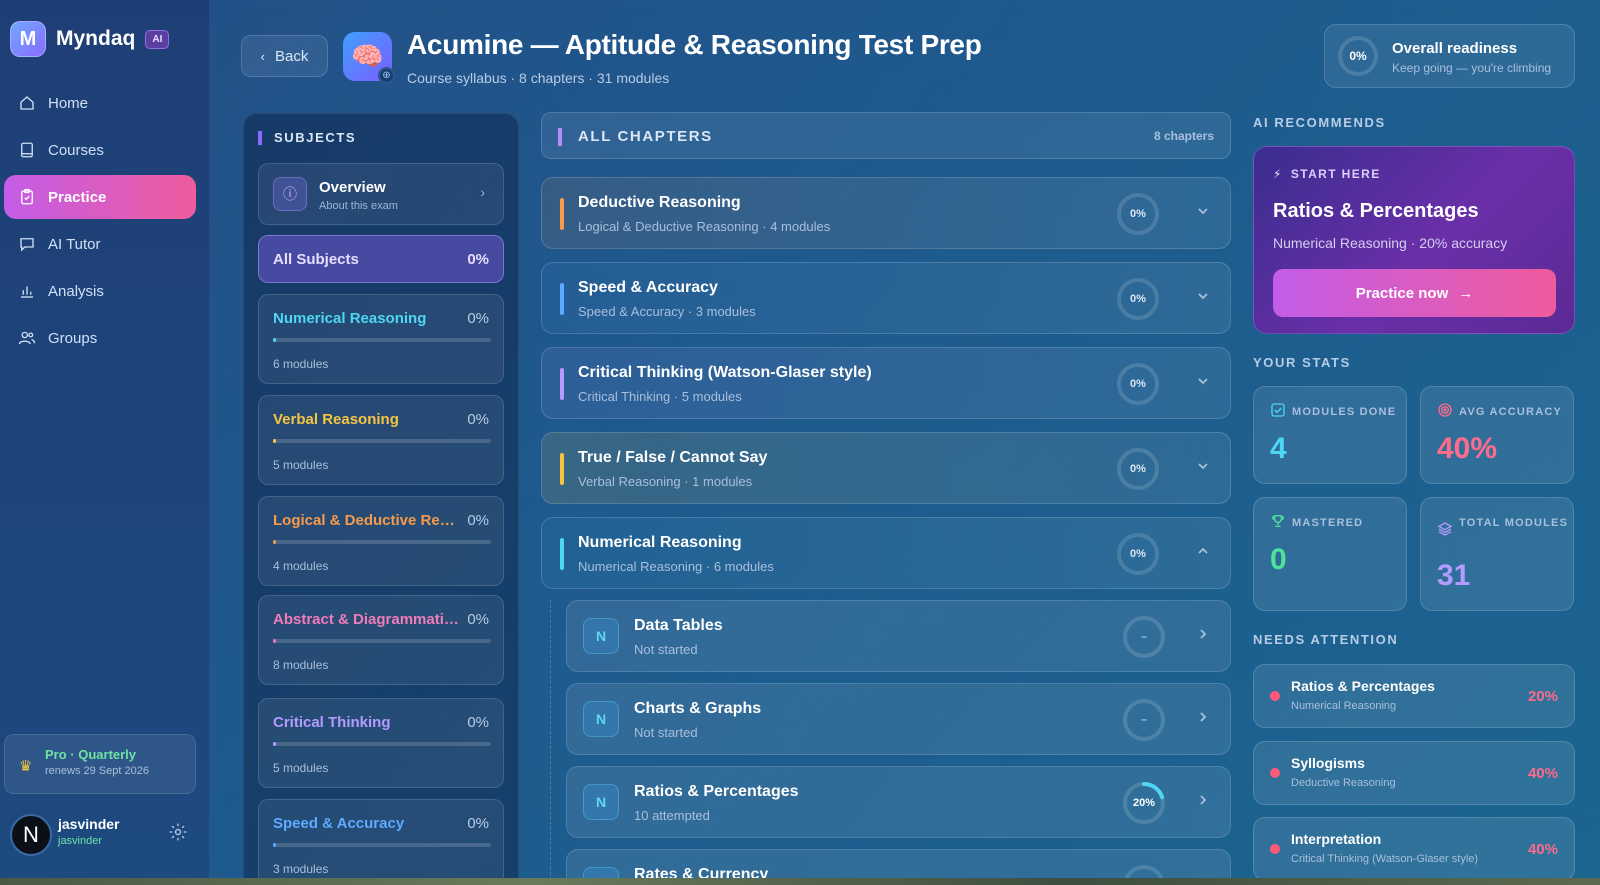 This screenshot has height=885, width=1600. Describe the element at coordinates (336, 419) in the screenshot. I see `subject-name: Verbal Reasoning` at that location.